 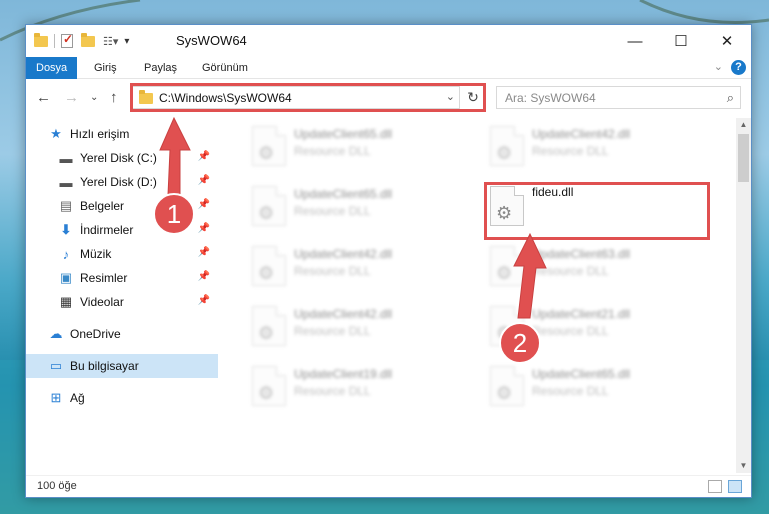 I want to click on sidebar-item-onedrive: ☁ OneDrive, so click(x=122, y=334).